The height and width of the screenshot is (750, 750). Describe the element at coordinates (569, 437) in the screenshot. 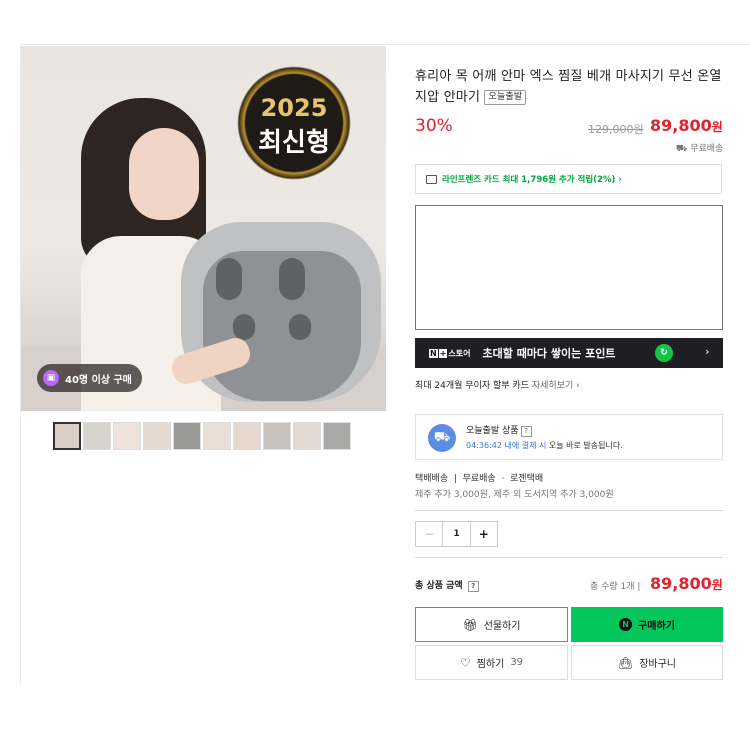

I see `today-shipping-box: ⛟ 오늘출발 상품? 04:36:42 내에 결제 시 오늘 바로 발송됩니다.` at that location.